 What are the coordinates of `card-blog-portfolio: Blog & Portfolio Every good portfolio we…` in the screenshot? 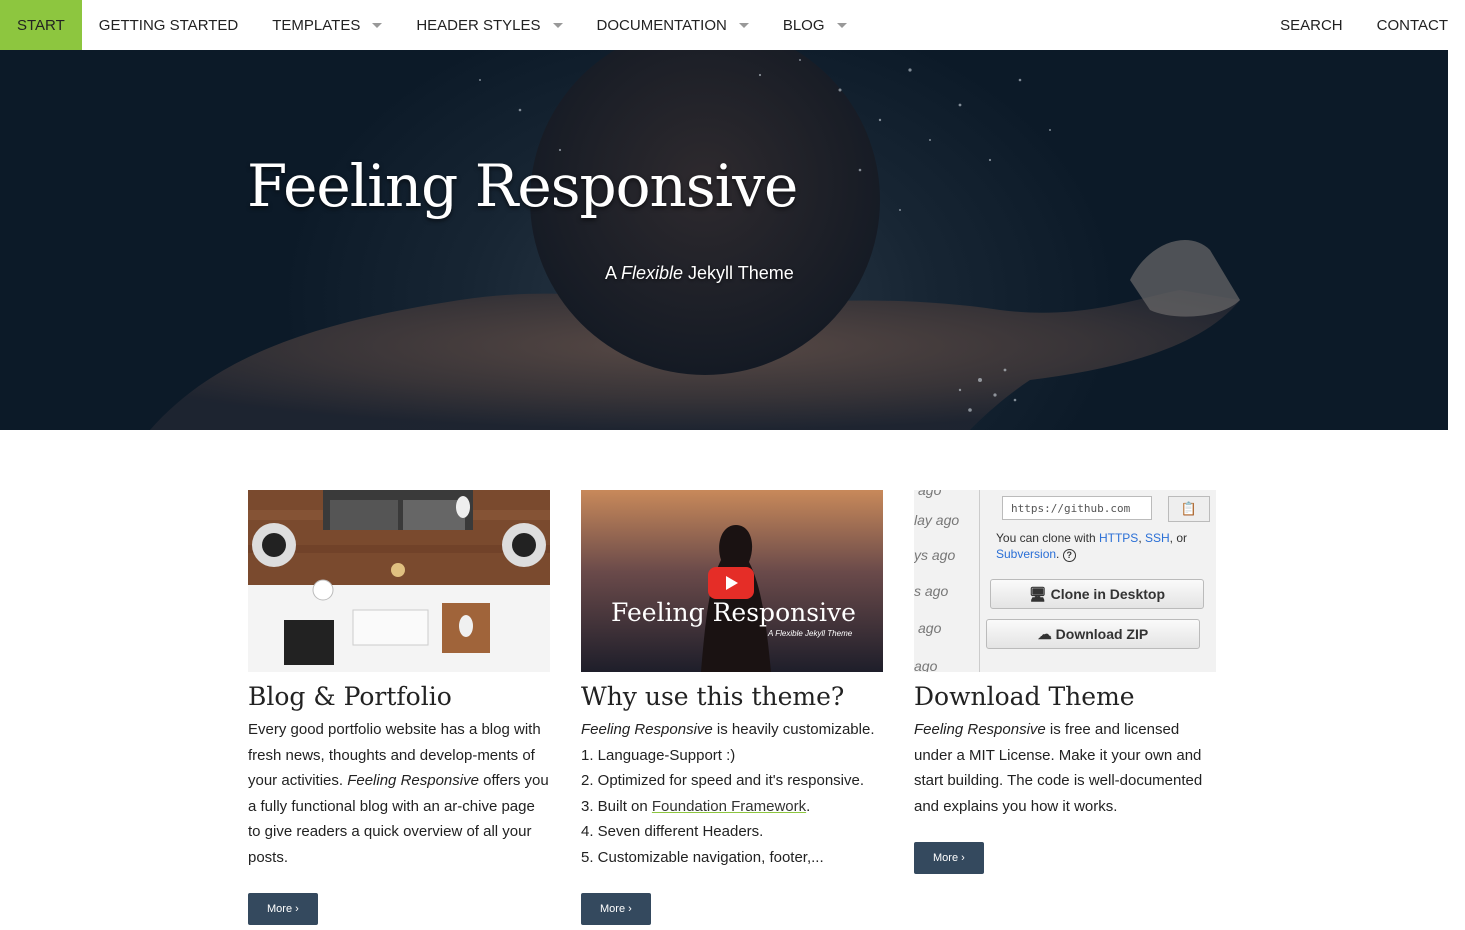 It's located at (399, 707).